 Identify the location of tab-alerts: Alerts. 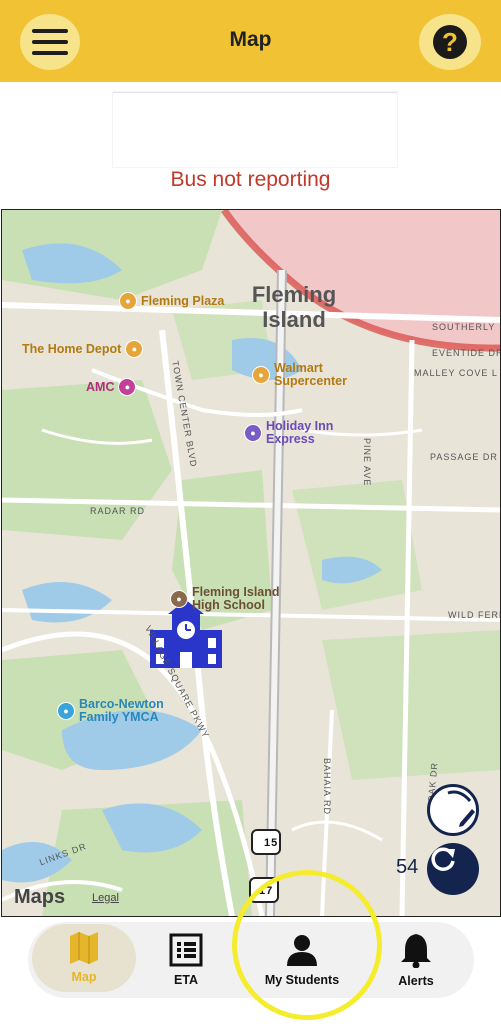
(416, 960).